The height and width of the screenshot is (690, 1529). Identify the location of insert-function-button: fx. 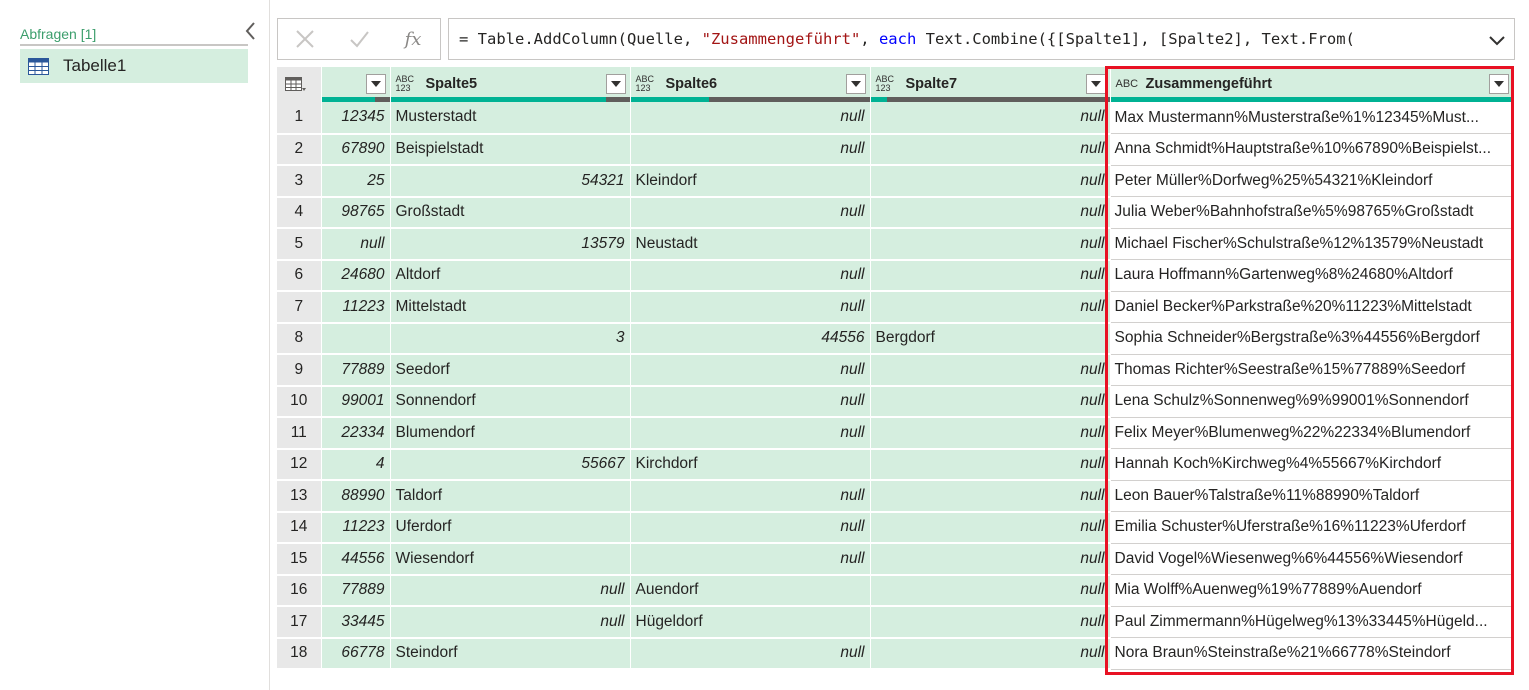
(413, 39).